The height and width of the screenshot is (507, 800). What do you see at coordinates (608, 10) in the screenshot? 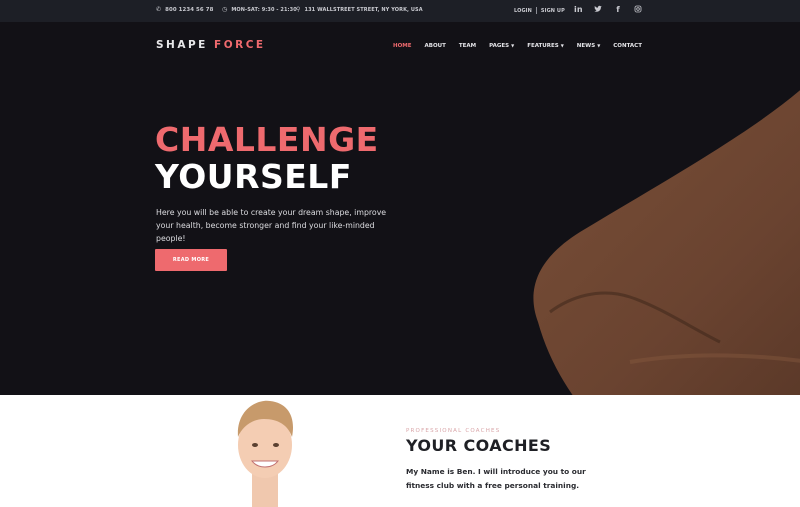
I see `social-links: in f` at bounding box center [608, 10].